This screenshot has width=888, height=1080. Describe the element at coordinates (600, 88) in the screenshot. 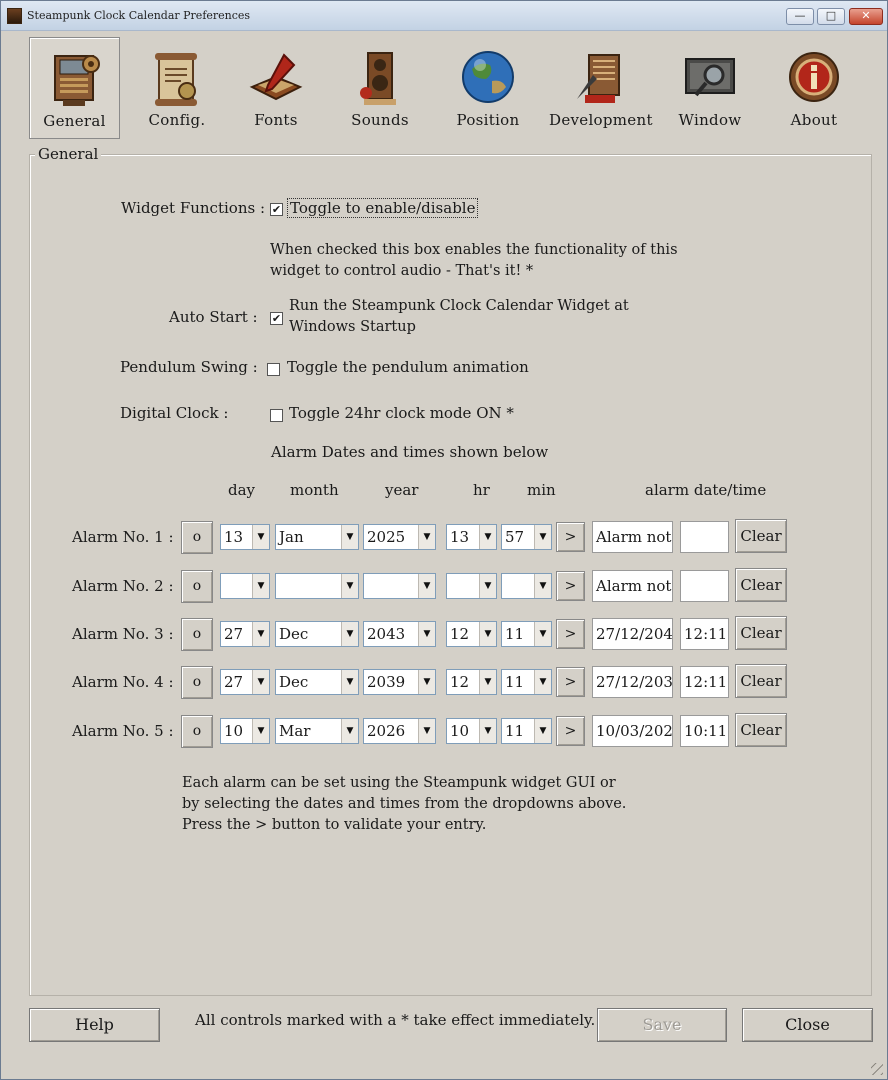

I see `tab-development: Development` at that location.